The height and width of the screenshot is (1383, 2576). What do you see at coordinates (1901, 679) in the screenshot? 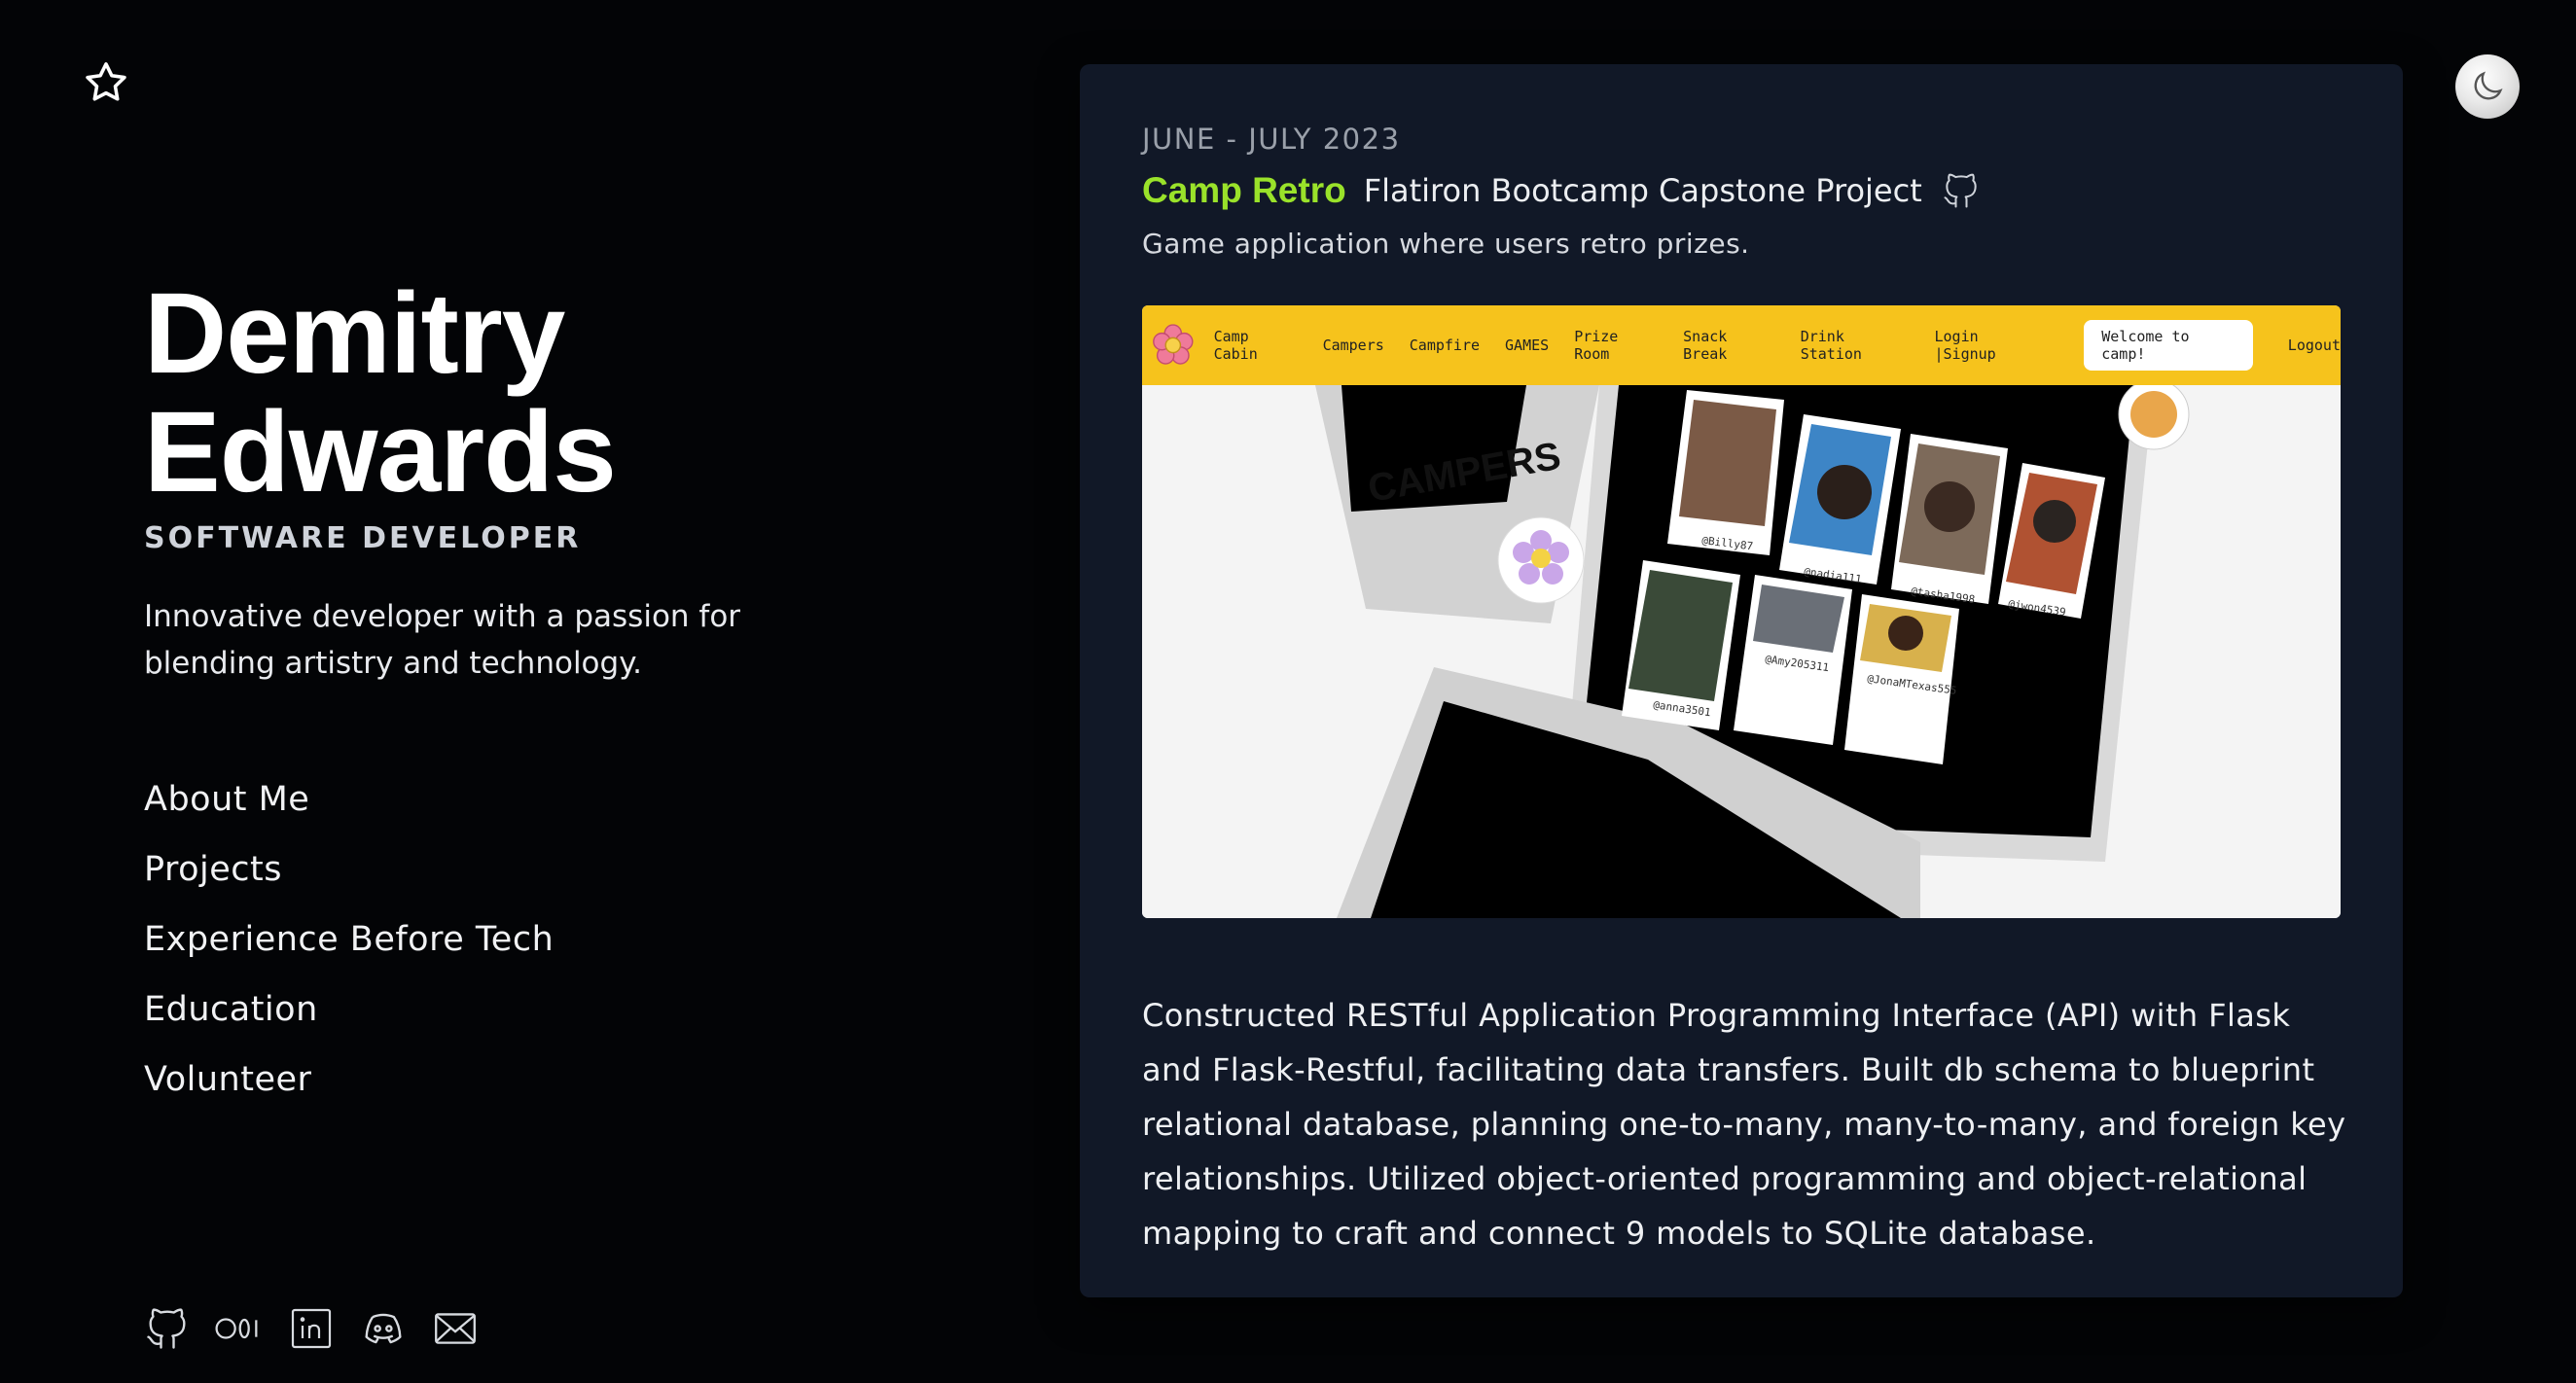
I see `photo-card: @JonaMTexas555` at bounding box center [1901, 679].